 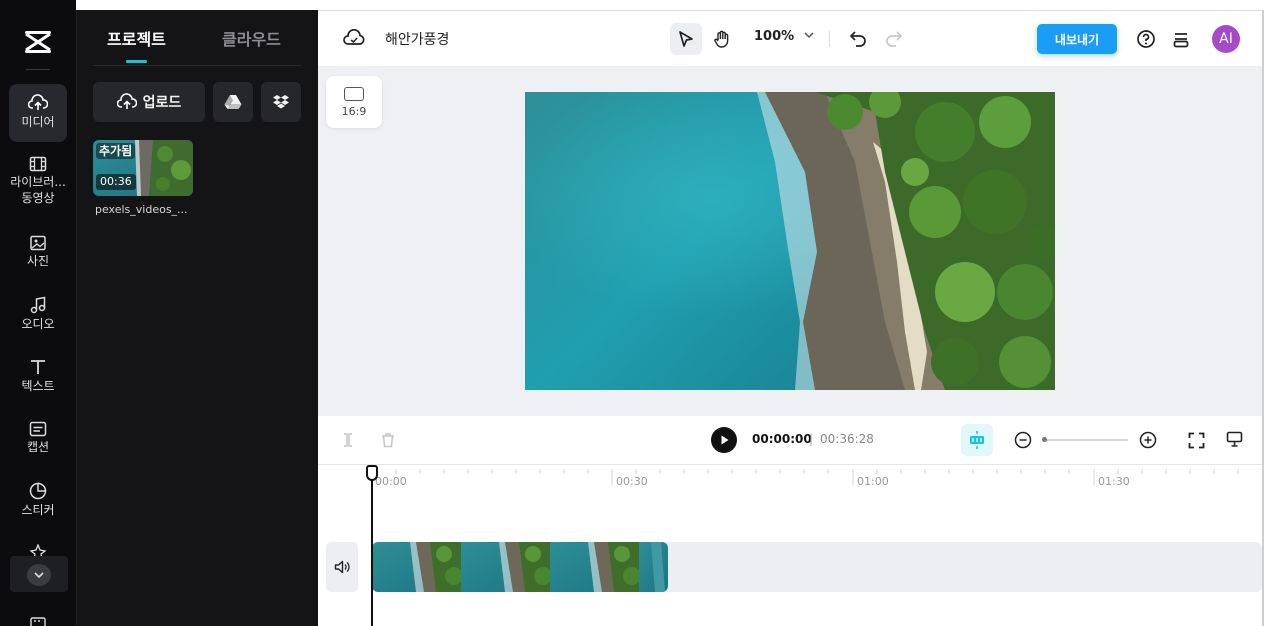 What do you see at coordinates (372, 545) in the screenshot?
I see `playhead-line` at bounding box center [372, 545].